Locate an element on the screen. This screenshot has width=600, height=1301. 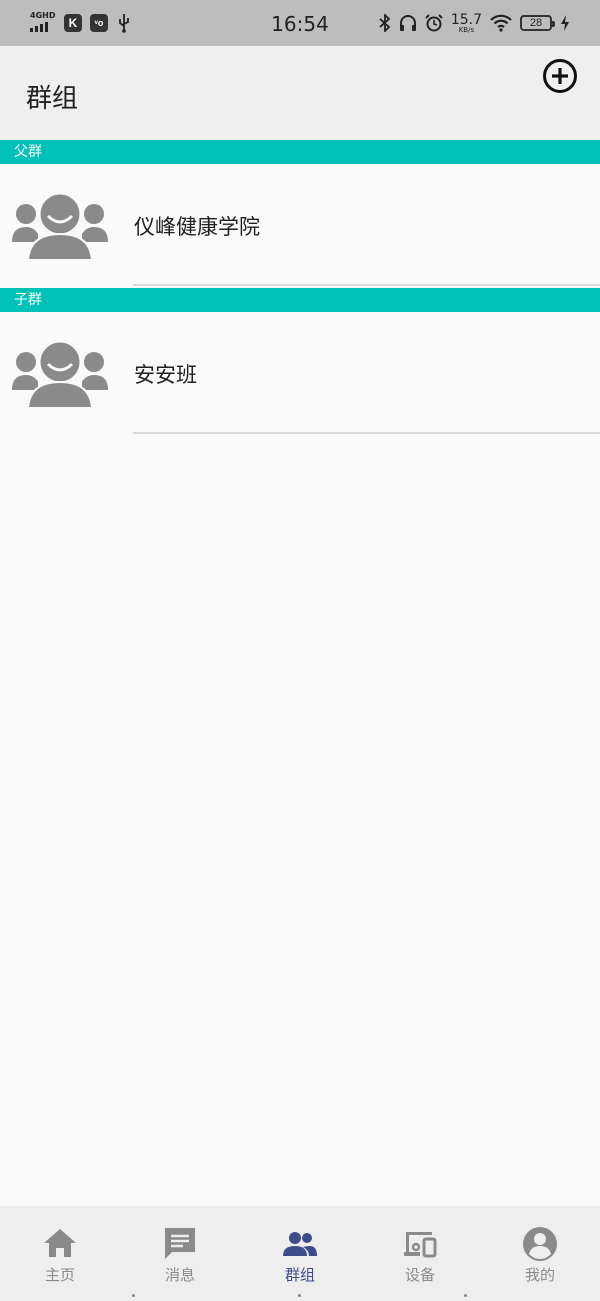
nav-label-messages: 消息 is located at coordinates (179, 1275).